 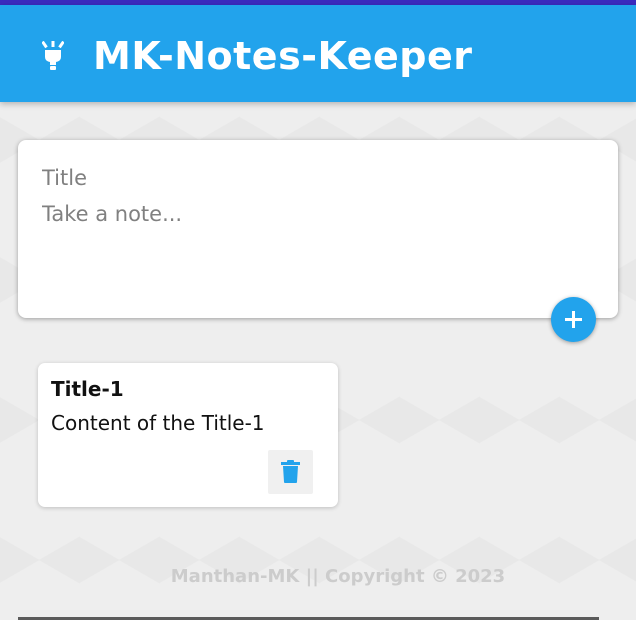 What do you see at coordinates (53, 55) in the screenshot?
I see `lightbulb-icon` at bounding box center [53, 55].